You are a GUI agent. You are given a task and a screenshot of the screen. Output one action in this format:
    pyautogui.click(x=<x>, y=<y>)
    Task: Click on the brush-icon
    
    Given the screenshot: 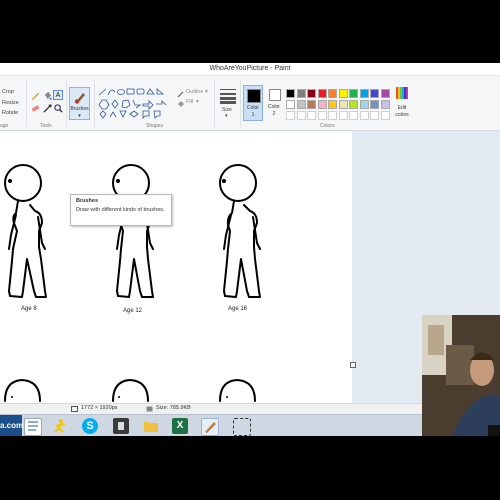 What is the action you would take?
    pyautogui.click(x=79, y=98)
    